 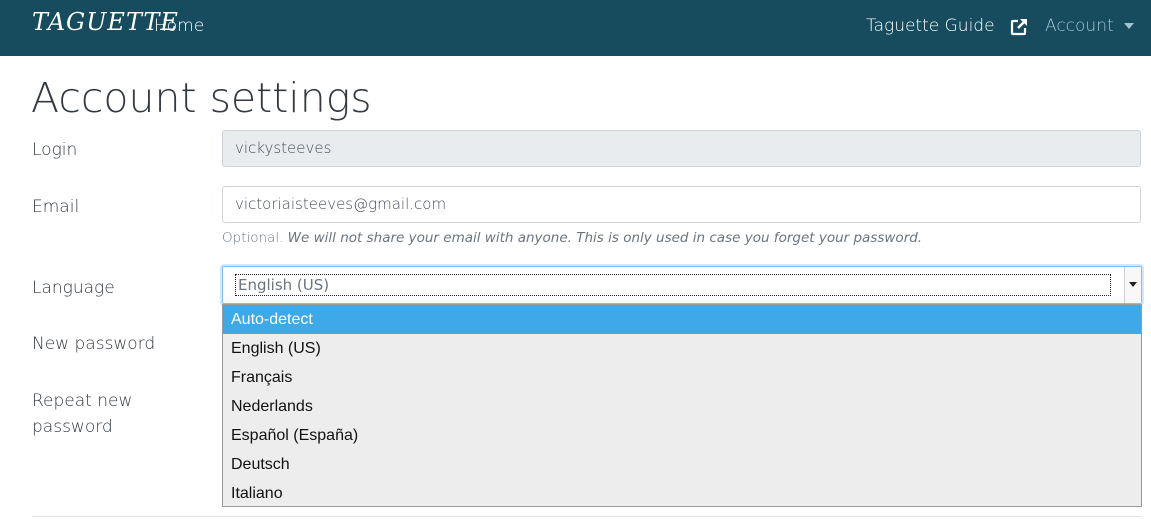 What do you see at coordinates (587, 516) in the screenshot?
I see `divider` at bounding box center [587, 516].